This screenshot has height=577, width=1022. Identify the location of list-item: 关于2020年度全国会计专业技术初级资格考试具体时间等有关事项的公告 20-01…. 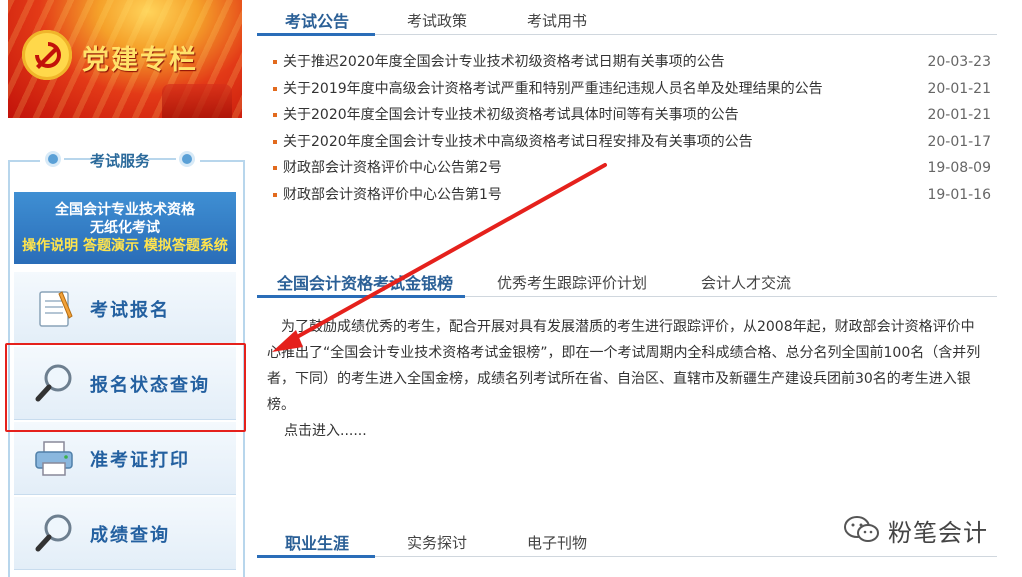
(632, 118).